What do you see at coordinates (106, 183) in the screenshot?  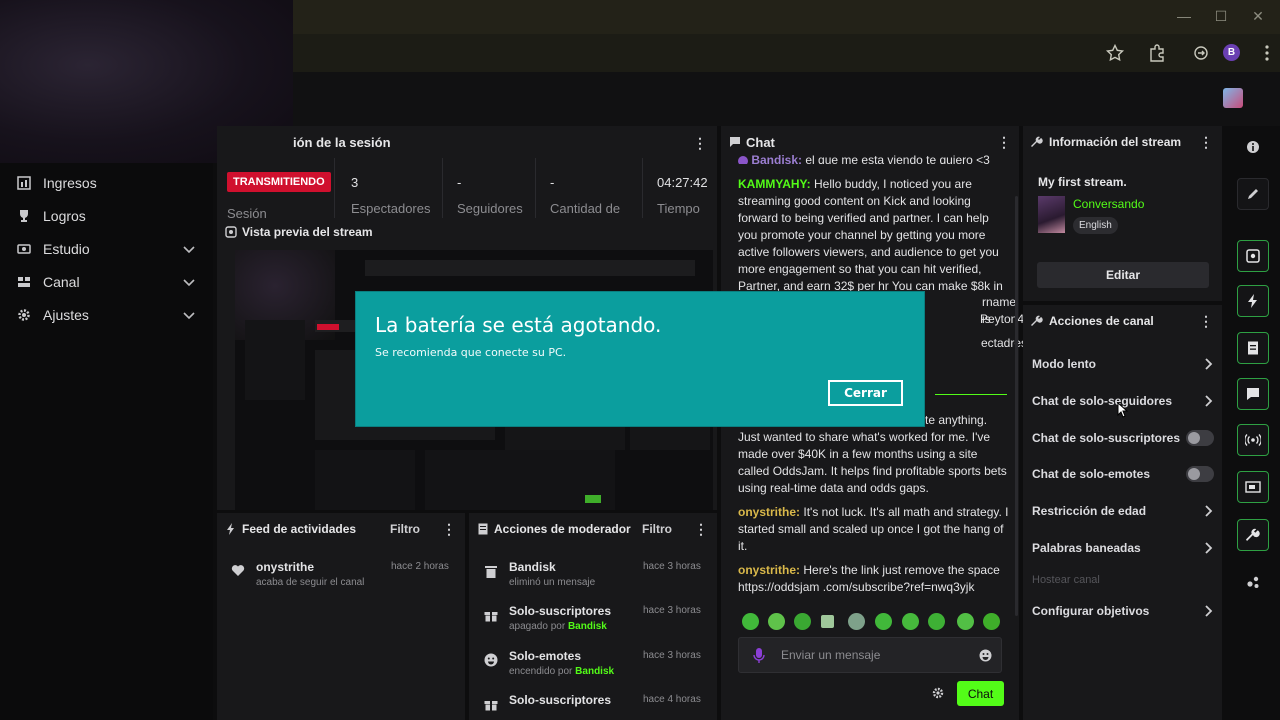 I see `sidebar-item-ingresos: Ingresos` at bounding box center [106, 183].